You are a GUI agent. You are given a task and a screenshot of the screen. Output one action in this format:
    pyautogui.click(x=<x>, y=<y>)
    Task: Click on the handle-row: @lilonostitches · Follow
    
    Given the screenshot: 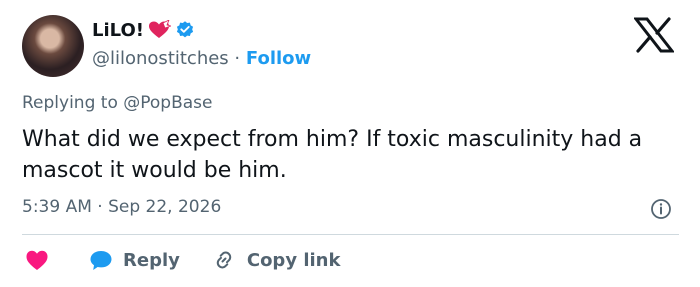 What is the action you would take?
    pyautogui.click(x=201, y=58)
    